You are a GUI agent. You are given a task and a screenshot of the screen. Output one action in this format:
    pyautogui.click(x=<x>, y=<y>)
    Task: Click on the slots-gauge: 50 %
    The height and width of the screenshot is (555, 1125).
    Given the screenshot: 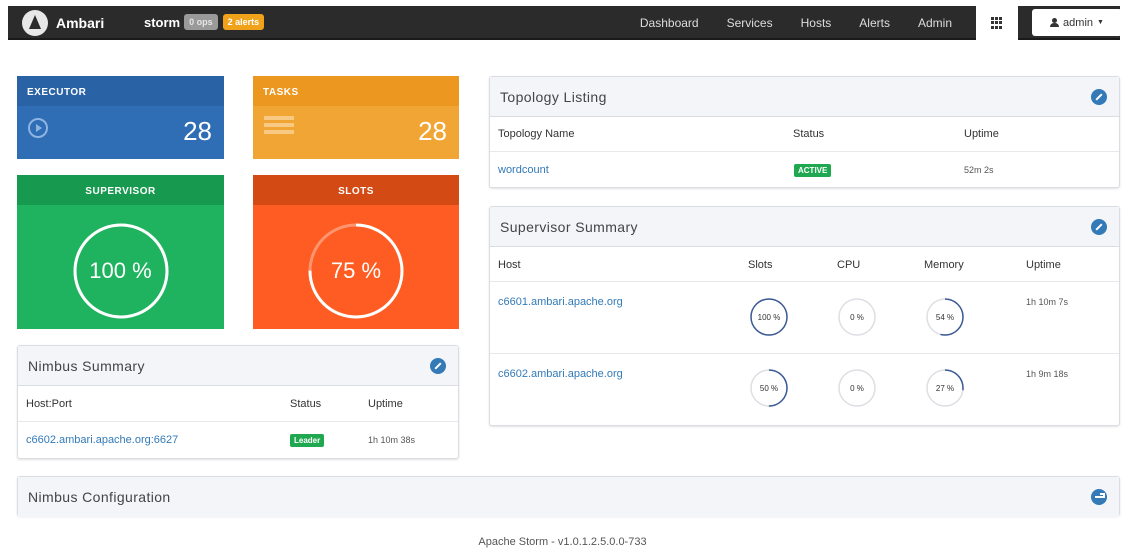 What is the action you would take?
    pyautogui.click(x=769, y=388)
    